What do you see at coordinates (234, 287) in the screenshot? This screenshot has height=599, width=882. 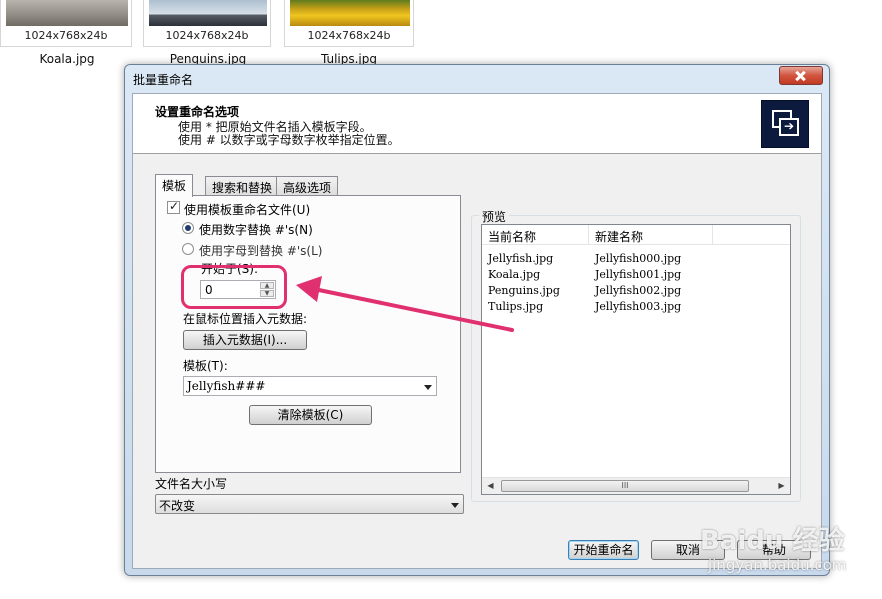 I see `start-at-highlight-annotation` at bounding box center [234, 287].